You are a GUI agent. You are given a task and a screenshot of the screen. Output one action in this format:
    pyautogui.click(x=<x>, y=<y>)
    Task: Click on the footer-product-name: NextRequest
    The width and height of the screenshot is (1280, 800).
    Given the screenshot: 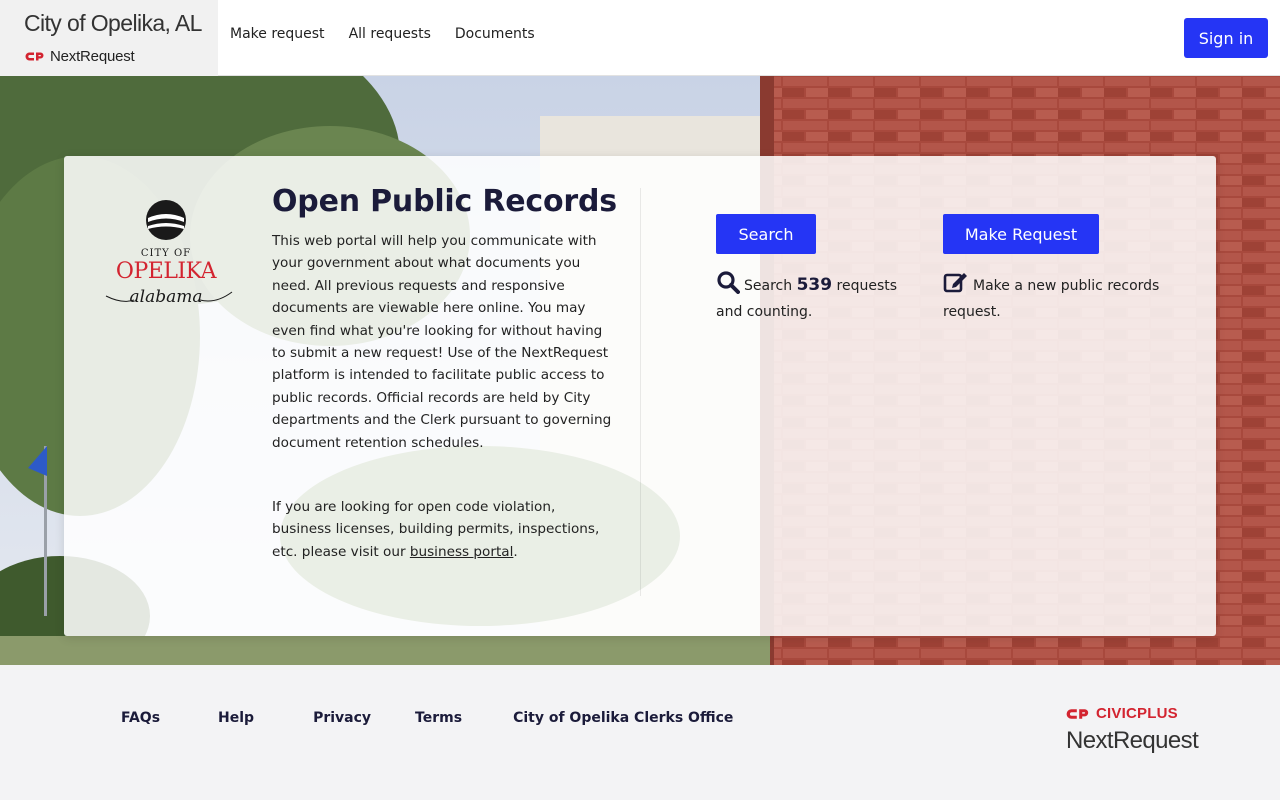 What is the action you would take?
    pyautogui.click(x=1132, y=740)
    